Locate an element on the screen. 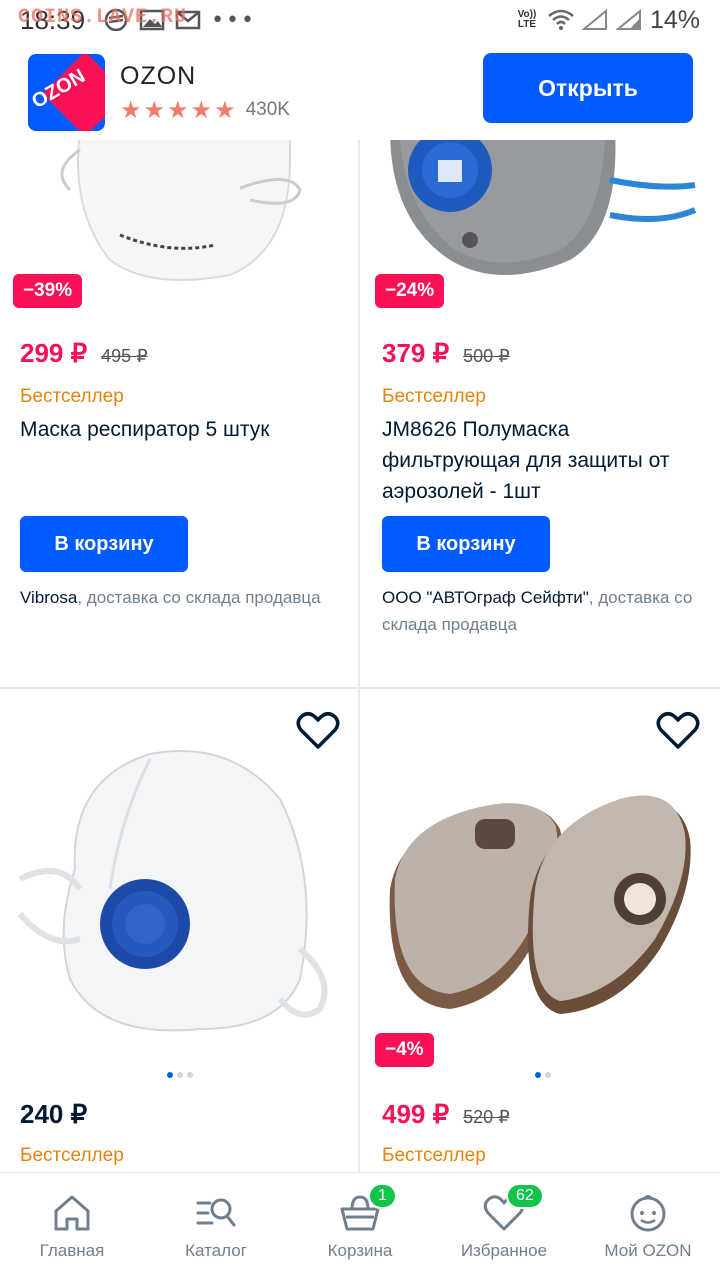 The width and height of the screenshot is (720, 1280). discount-badge: −4% is located at coordinates (404, 1050).